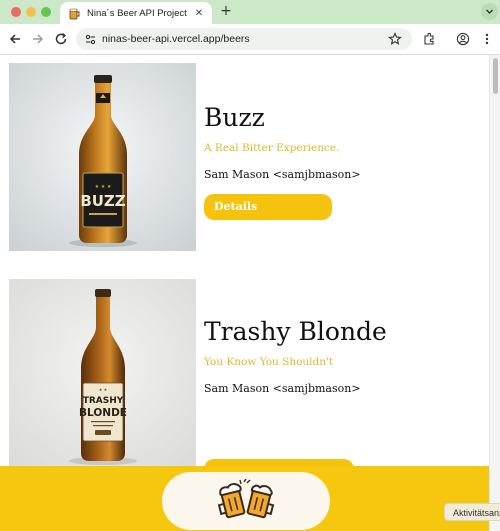 This screenshot has width=500, height=531. Describe the element at coordinates (472, 512) in the screenshot. I see `activity-monitor-tooltip: Aktivitätsanzeige` at that location.